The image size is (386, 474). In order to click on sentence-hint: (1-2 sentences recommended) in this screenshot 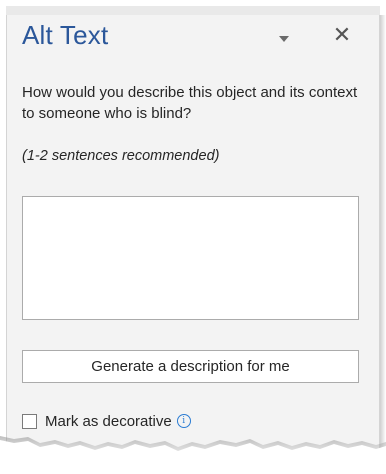, I will do `click(121, 156)`.